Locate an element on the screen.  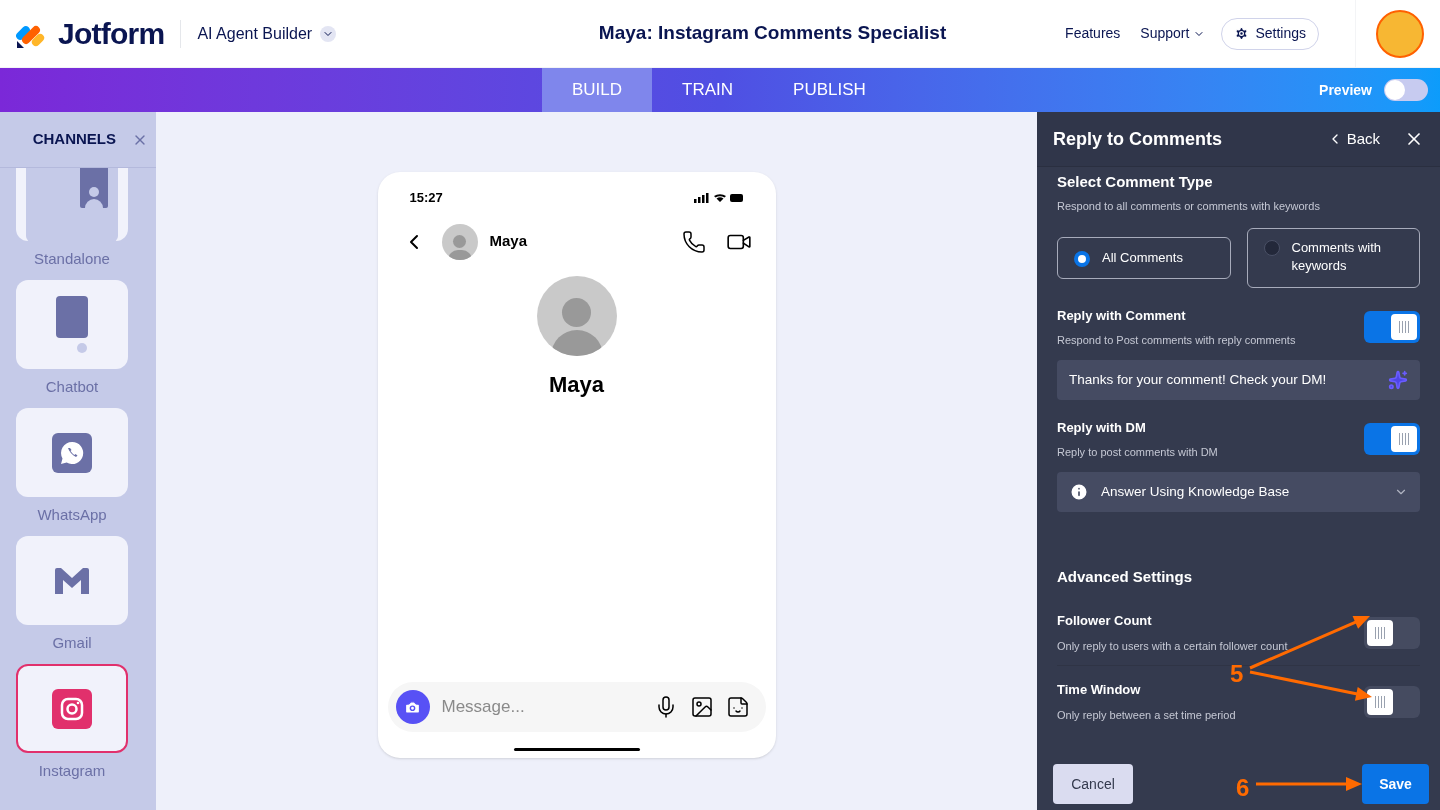
status-time: 15:27 is located at coordinates (426, 198).